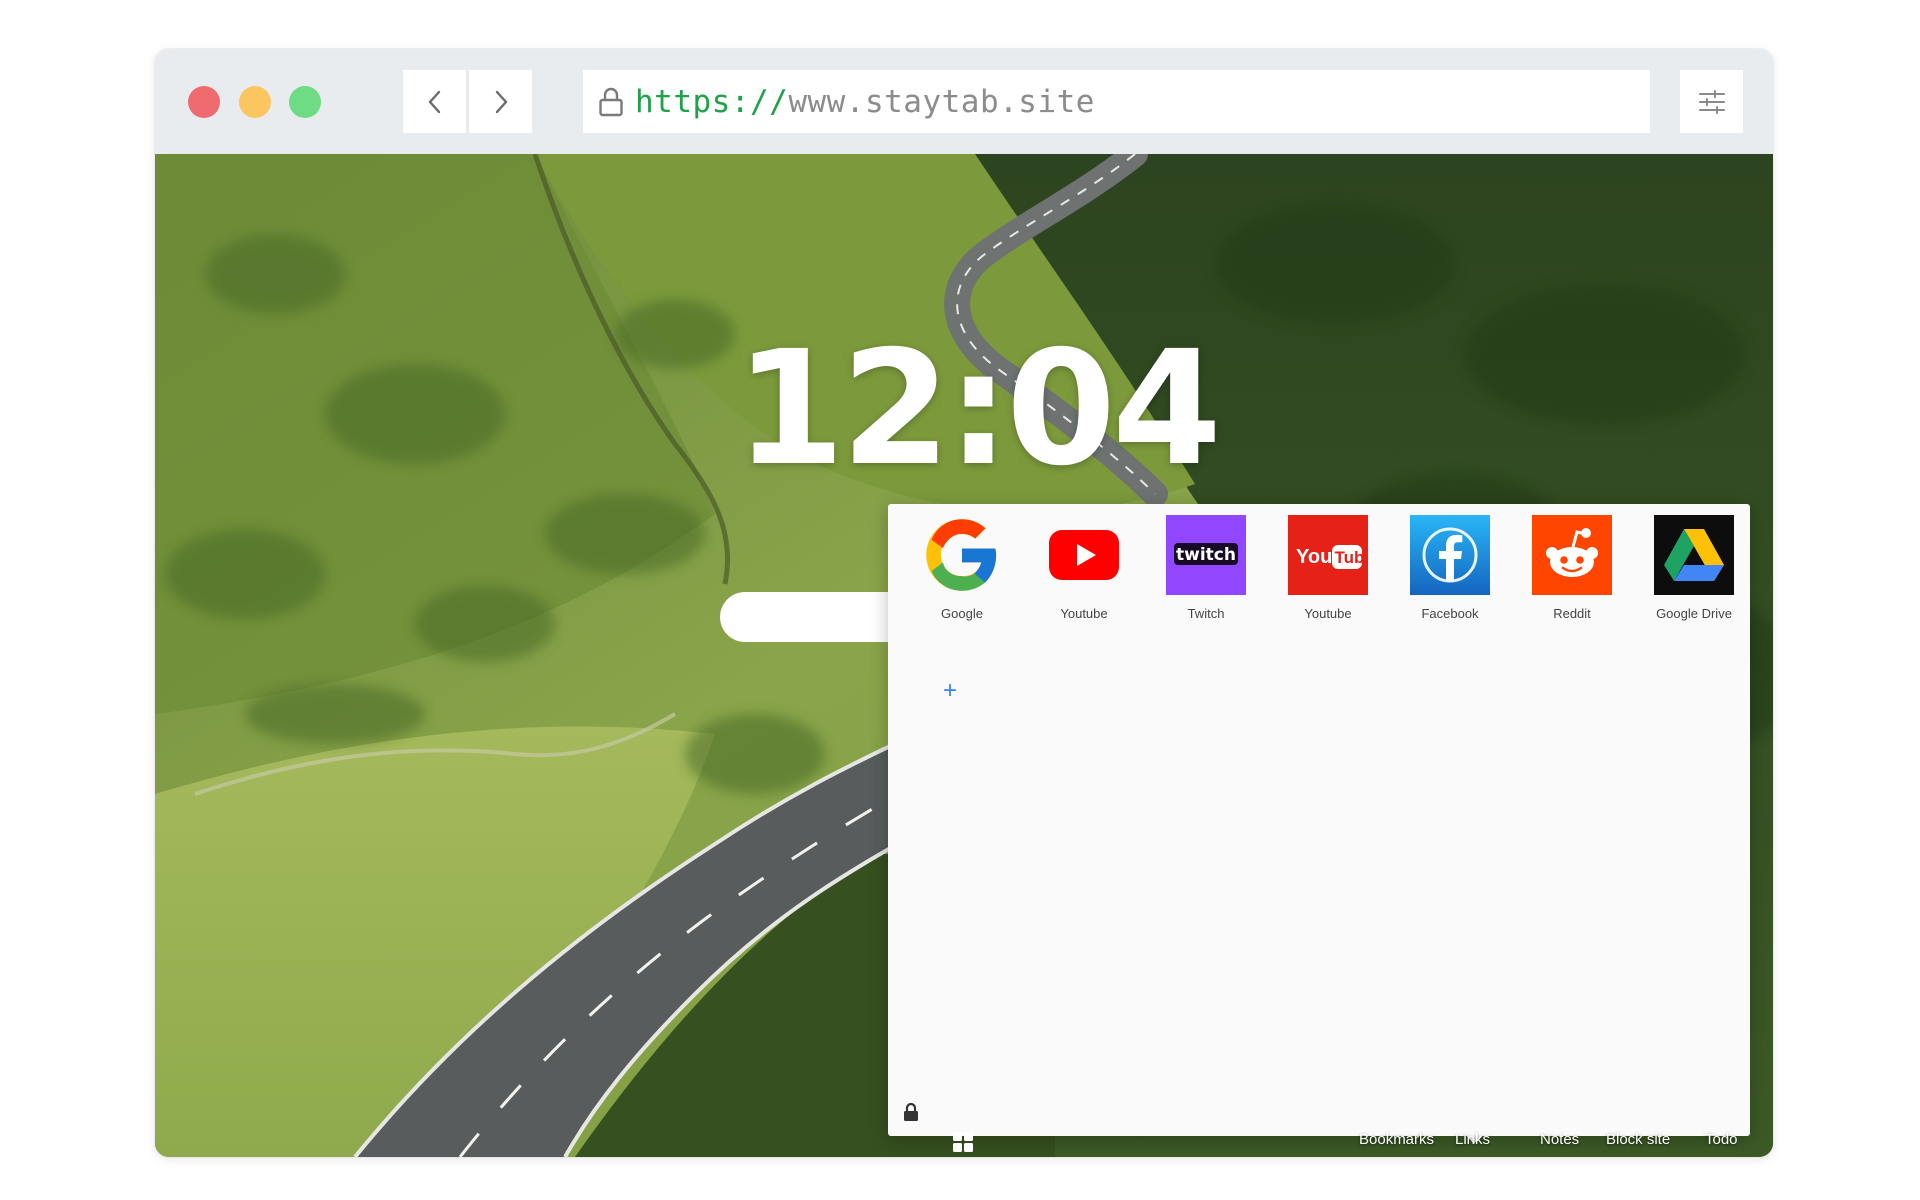 The image size is (1920, 1200). What do you see at coordinates (962, 555) in the screenshot?
I see `google-icon` at bounding box center [962, 555].